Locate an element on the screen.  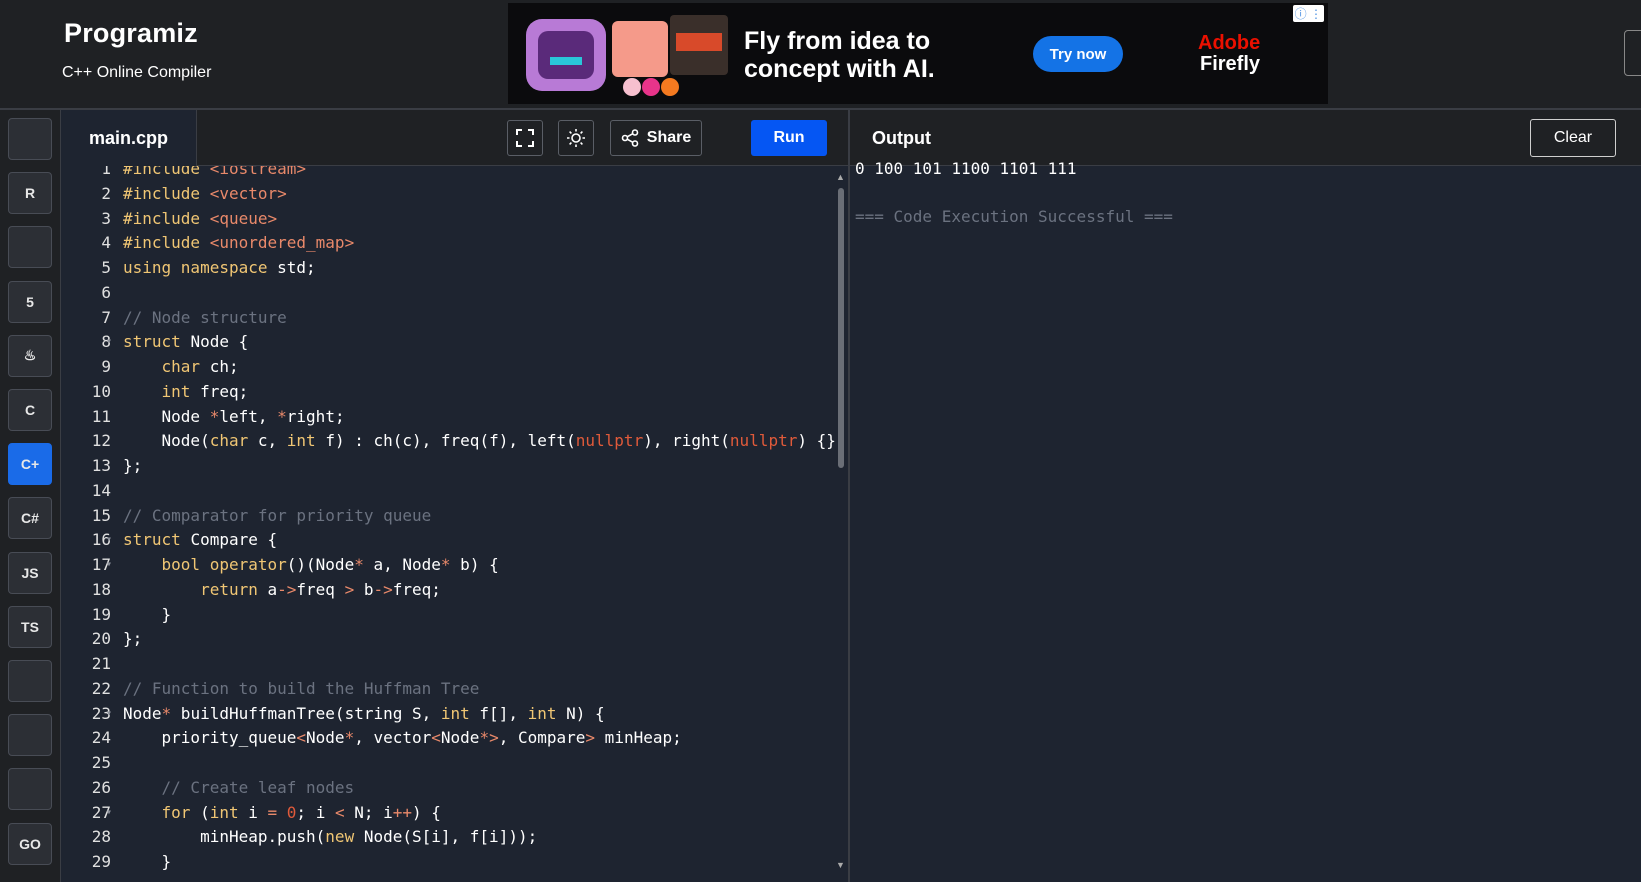
sidebar-lang-scala-icon is located at coordinates (30, 681).